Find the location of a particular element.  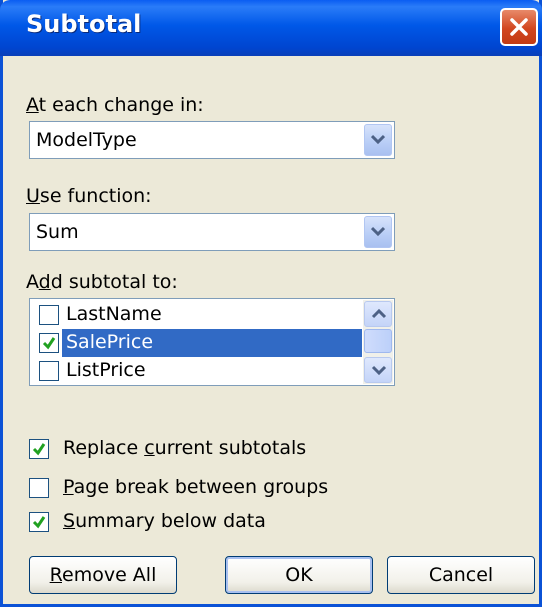

list-item-label: SalePrice is located at coordinates (110, 342).